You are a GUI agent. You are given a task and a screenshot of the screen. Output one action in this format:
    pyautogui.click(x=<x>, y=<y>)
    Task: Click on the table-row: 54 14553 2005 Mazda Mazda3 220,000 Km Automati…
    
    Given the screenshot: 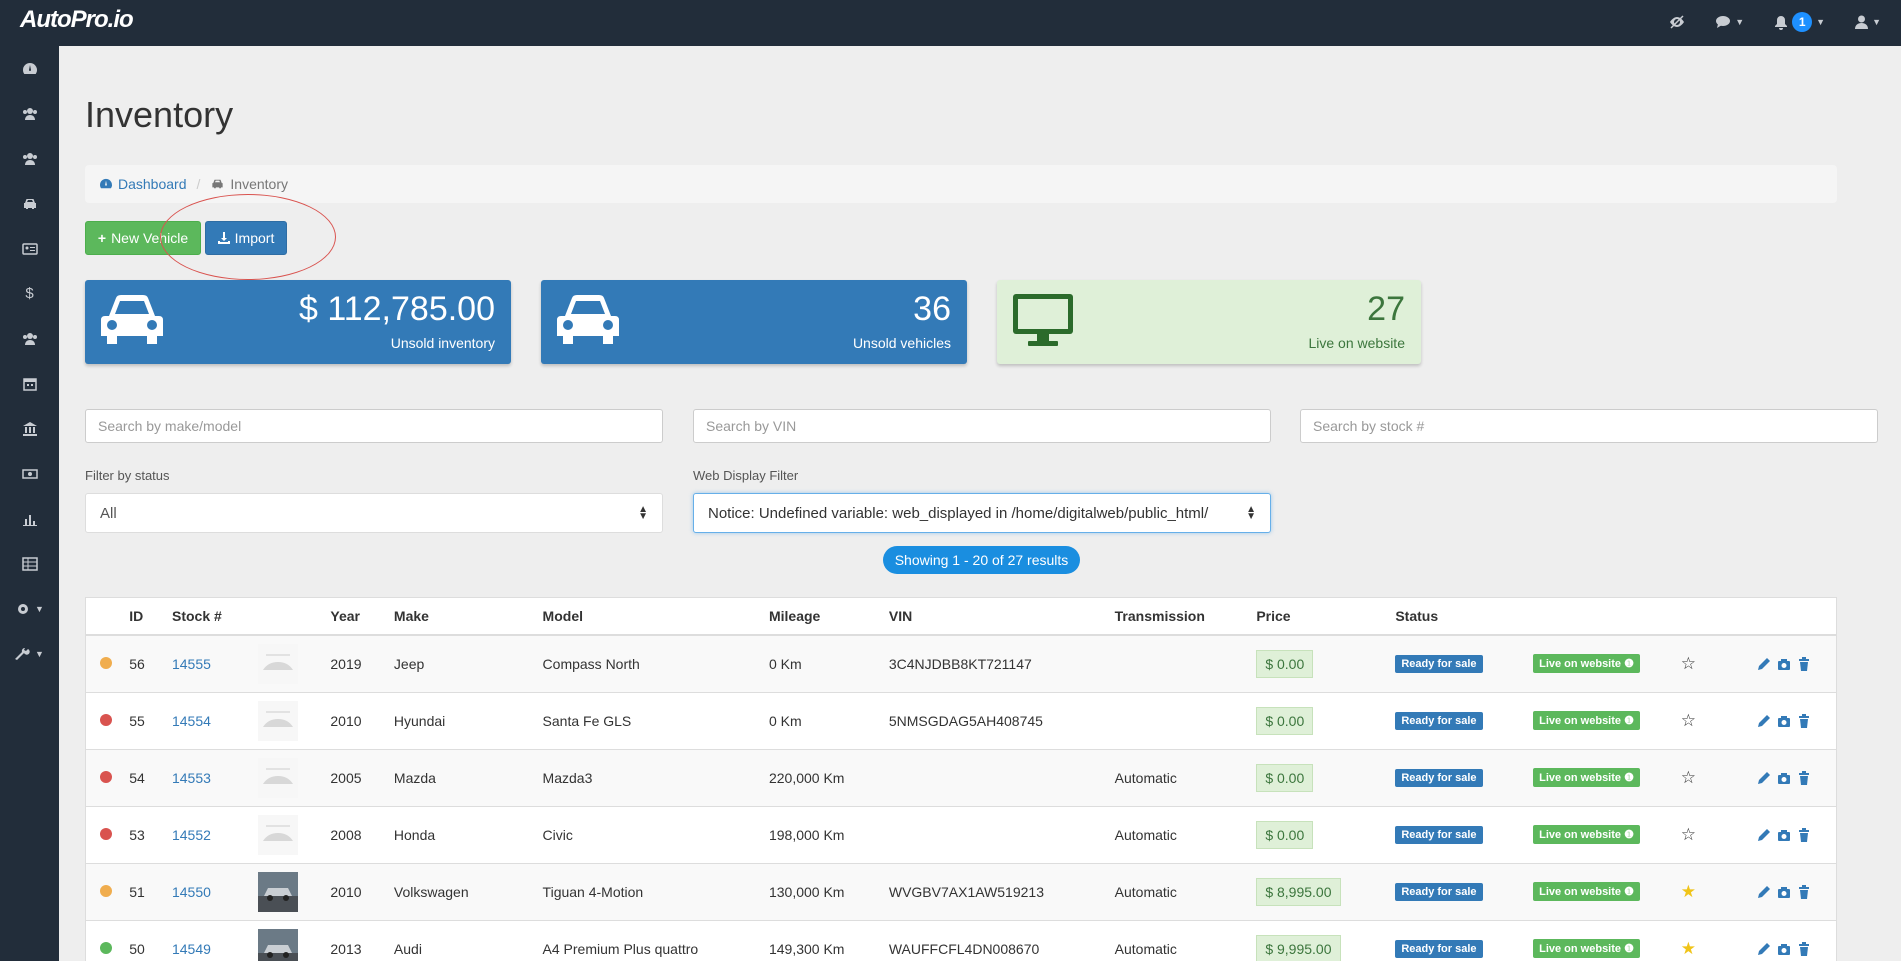 What is the action you would take?
    pyautogui.click(x=961, y=777)
    